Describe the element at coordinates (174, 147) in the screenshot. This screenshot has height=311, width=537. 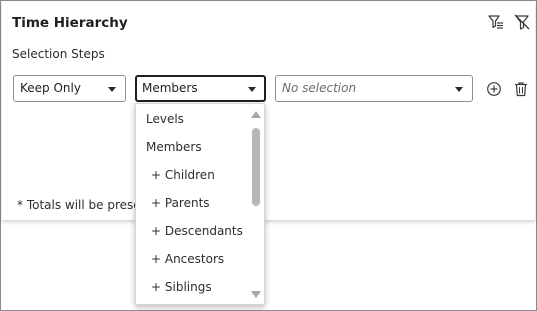
I see `option-members: Members` at that location.